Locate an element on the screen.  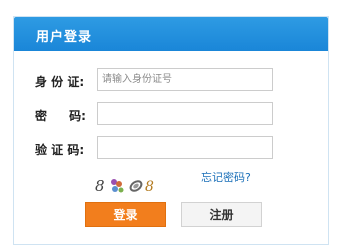
forgot-password-link: 忘记密码? is located at coordinates (226, 177).